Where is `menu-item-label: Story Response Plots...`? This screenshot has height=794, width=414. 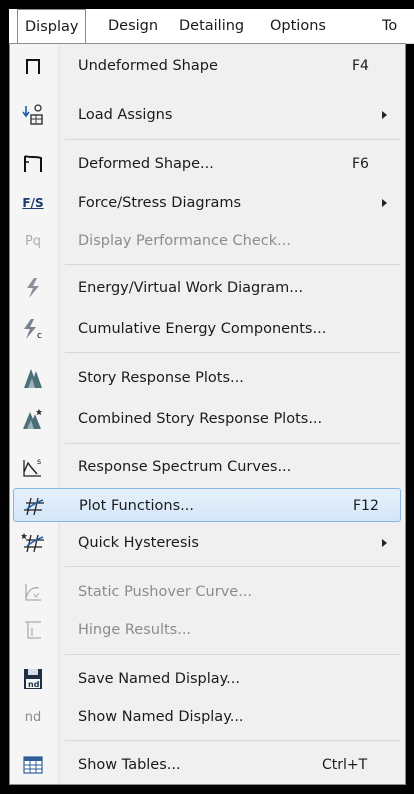
menu-item-label: Story Response Plots... is located at coordinates (161, 378).